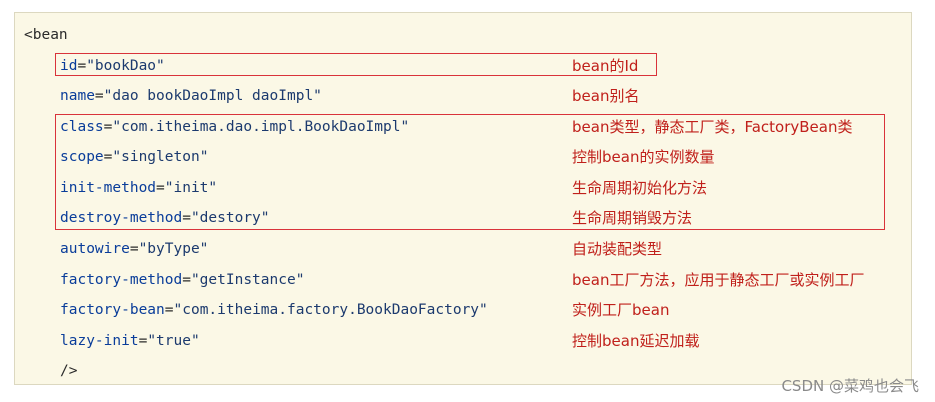 The image size is (935, 402). I want to click on attr-name: id, so click(69, 66).